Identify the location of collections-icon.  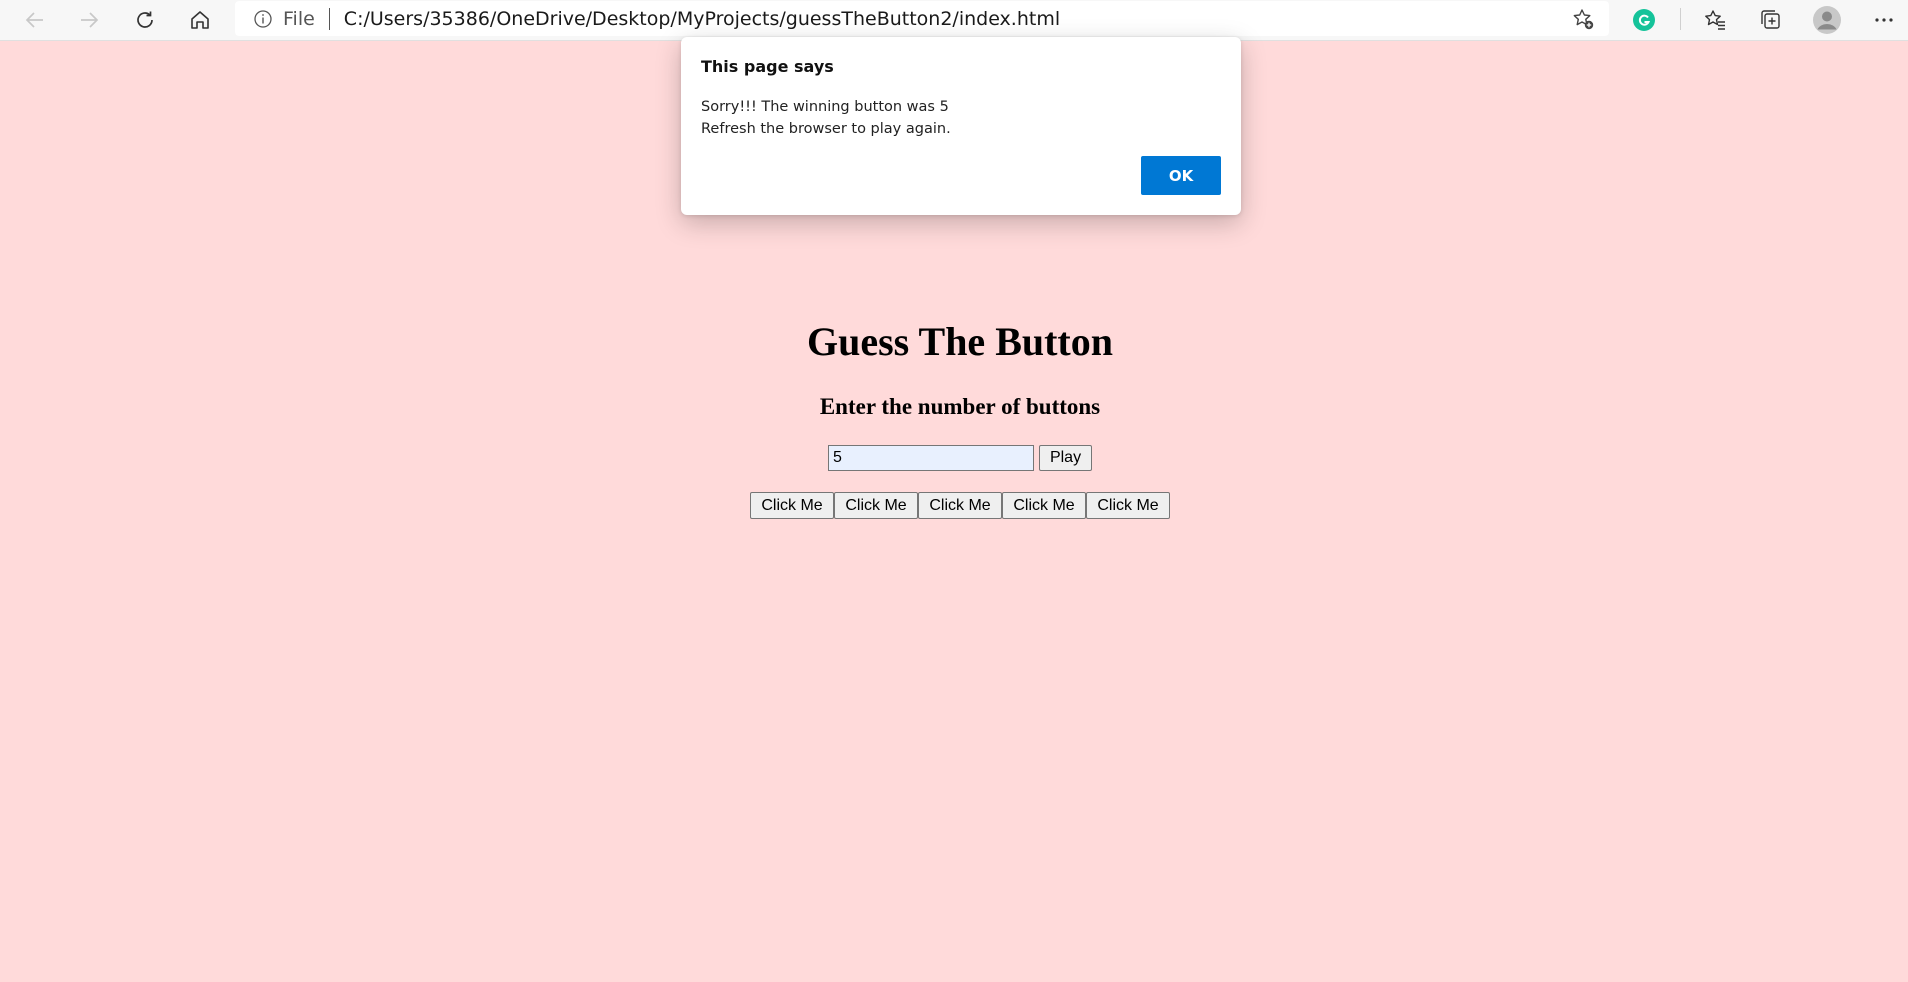
(1771, 20).